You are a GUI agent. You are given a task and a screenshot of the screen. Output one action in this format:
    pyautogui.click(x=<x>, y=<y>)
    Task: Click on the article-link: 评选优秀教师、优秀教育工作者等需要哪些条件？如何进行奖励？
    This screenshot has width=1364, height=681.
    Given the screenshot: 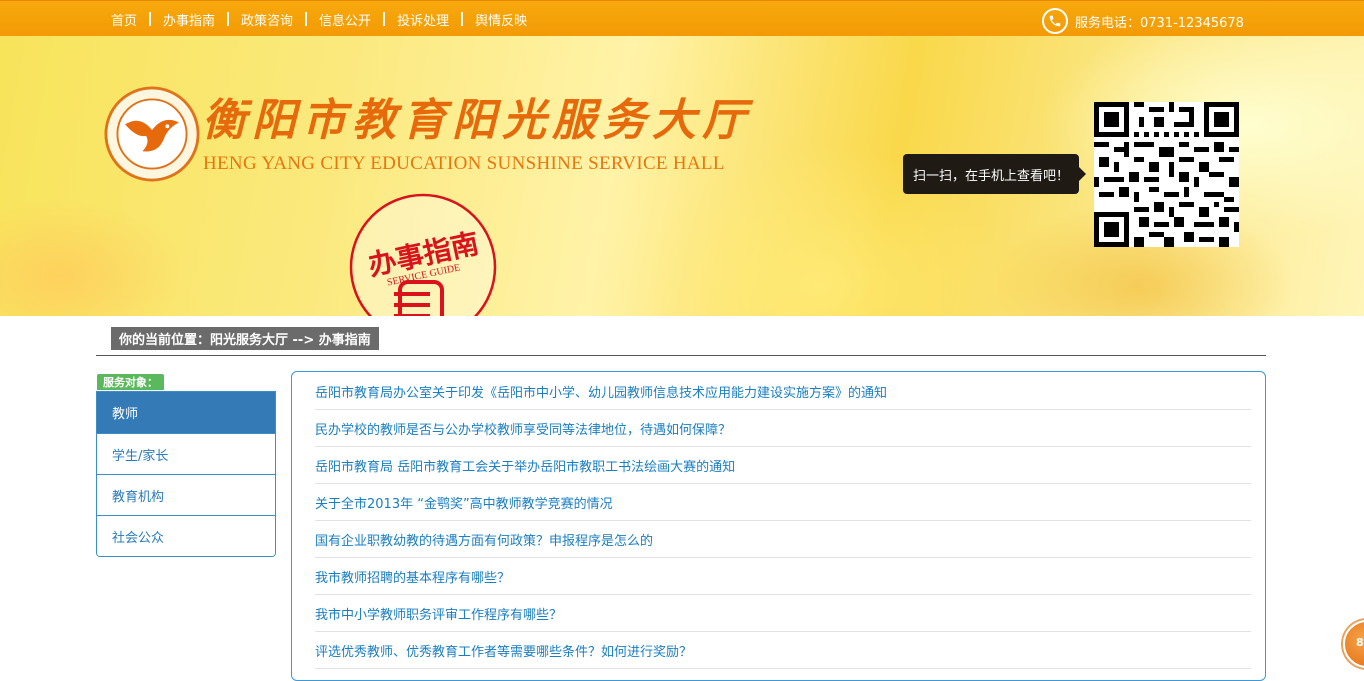 What is the action you would take?
    pyautogui.click(x=783, y=650)
    